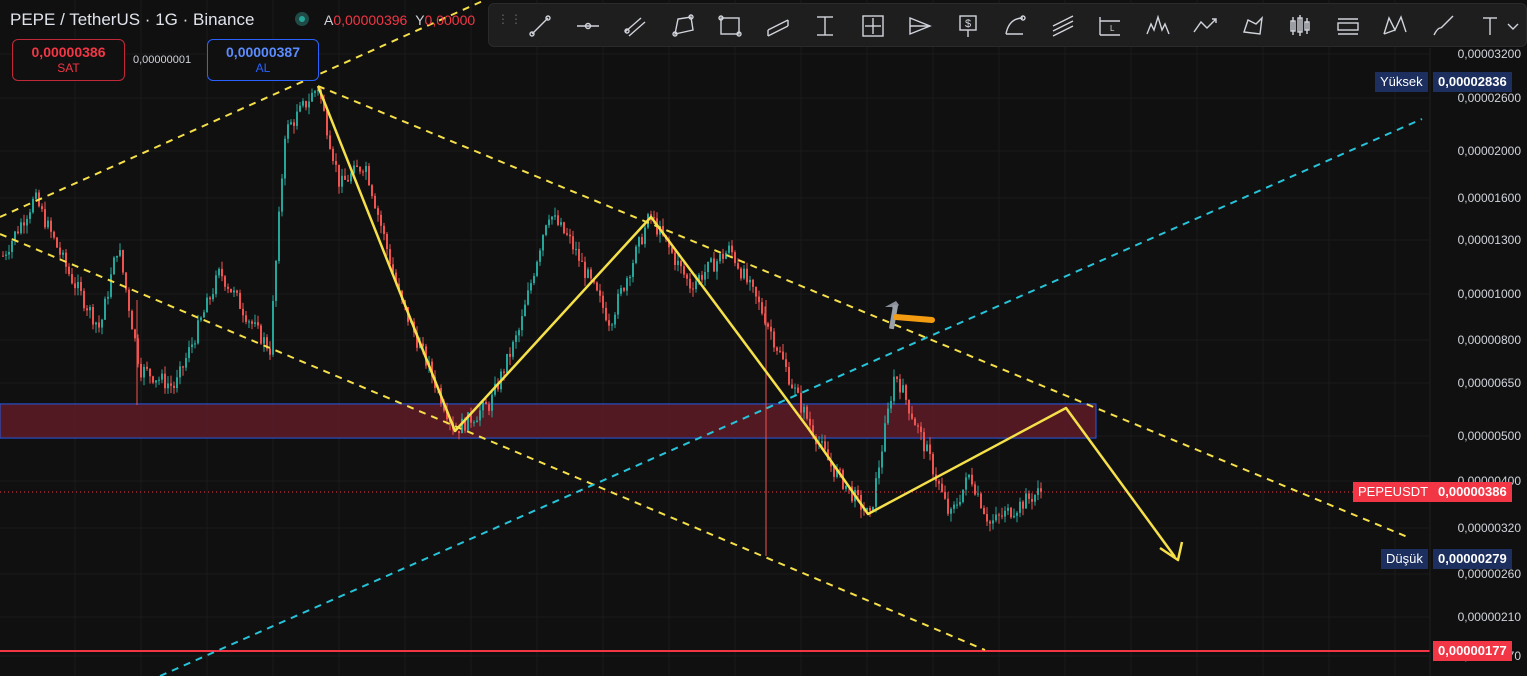 The height and width of the screenshot is (676, 1527). Describe the element at coordinates (1489, 54) in the screenshot. I see `price-axis-label: 0,00003200` at that location.